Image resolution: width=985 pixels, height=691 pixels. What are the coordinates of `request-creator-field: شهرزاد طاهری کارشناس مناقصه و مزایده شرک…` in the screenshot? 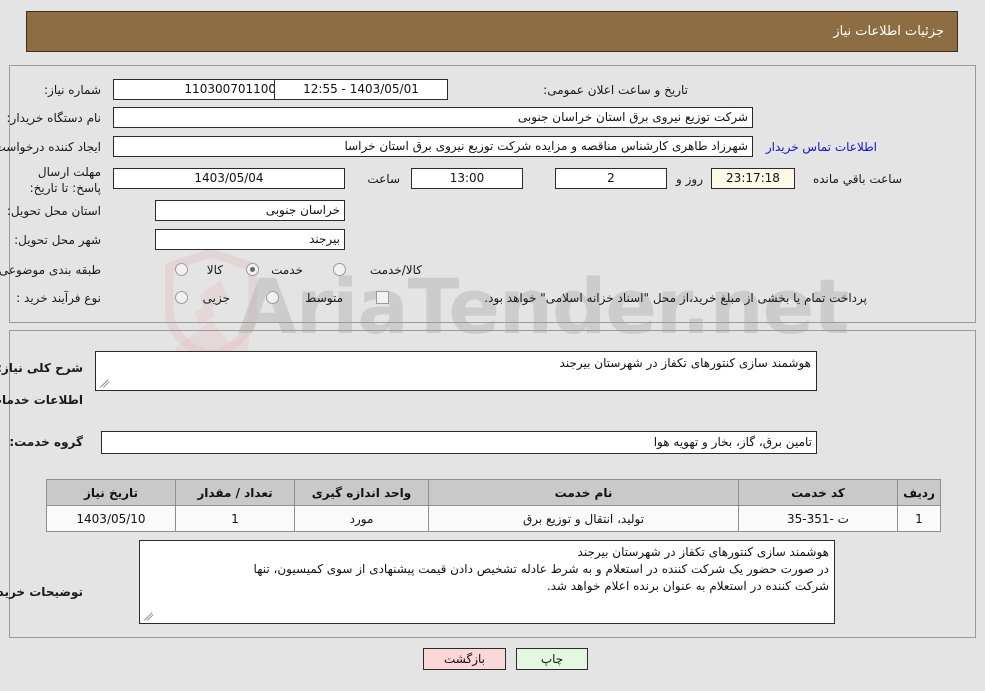 It's located at (433, 146).